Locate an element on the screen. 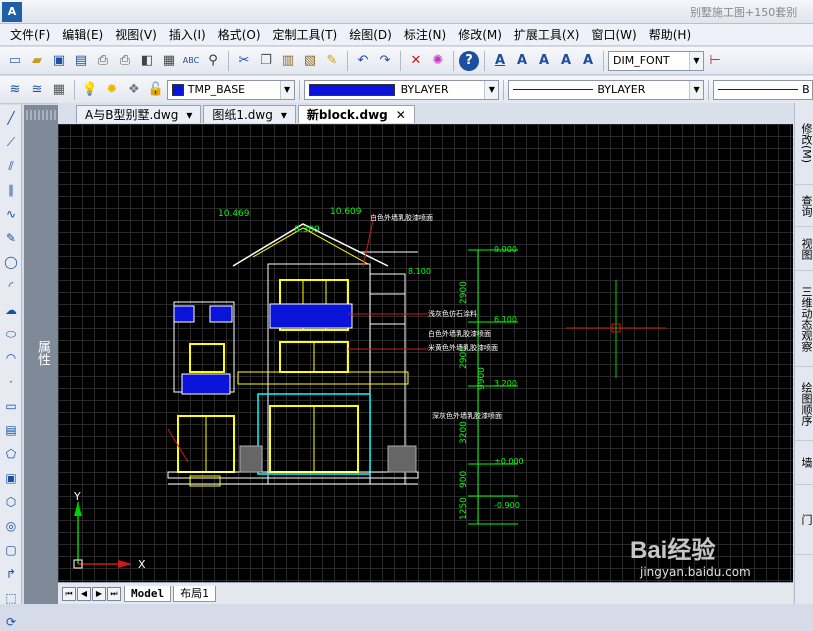 The image size is (813, 631). palette-tab-wall: 墙 is located at coordinates (804, 463).